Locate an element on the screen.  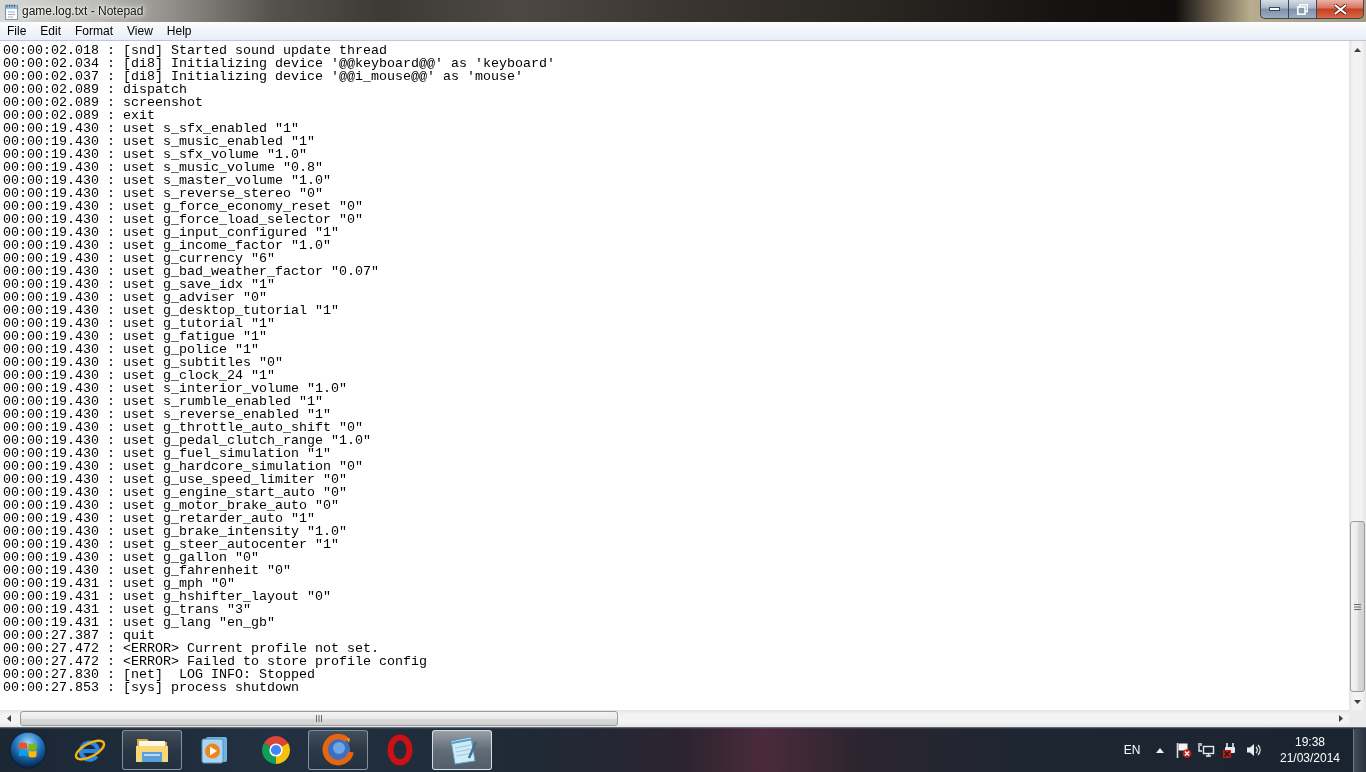
text-line: 00:00:19.430 : uset g_subtitles "0" is located at coordinates (143, 362).